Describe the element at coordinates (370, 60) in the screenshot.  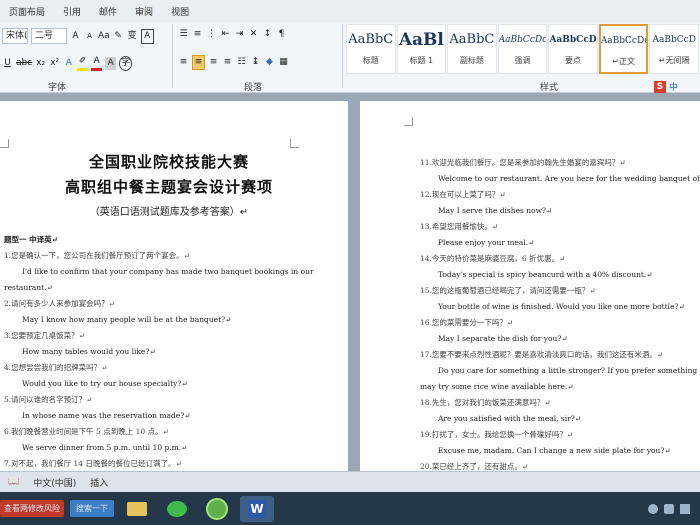
I see `style-name: 标题` at that location.